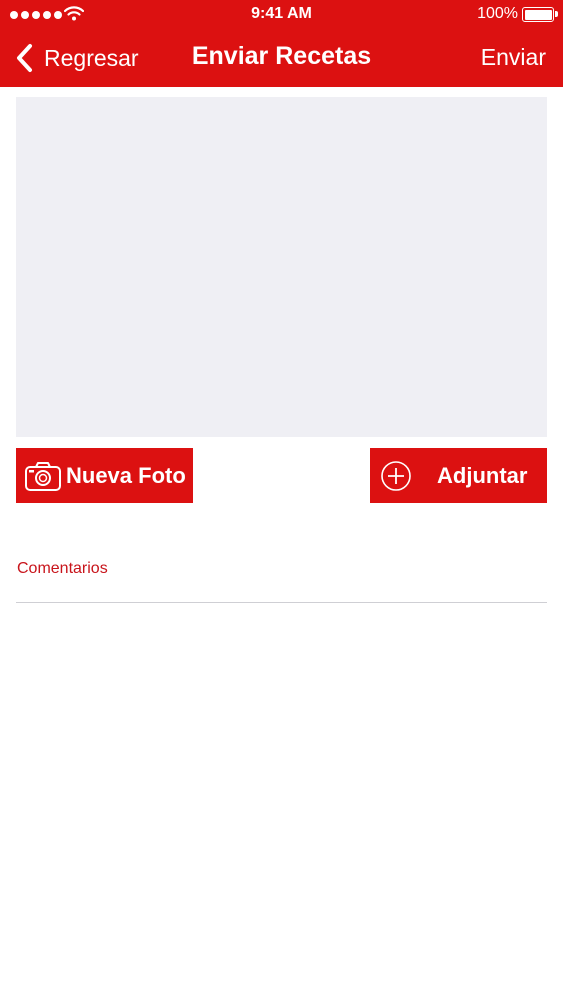  Describe the element at coordinates (497, 13) in the screenshot. I see `battery-percent: 100%` at that location.